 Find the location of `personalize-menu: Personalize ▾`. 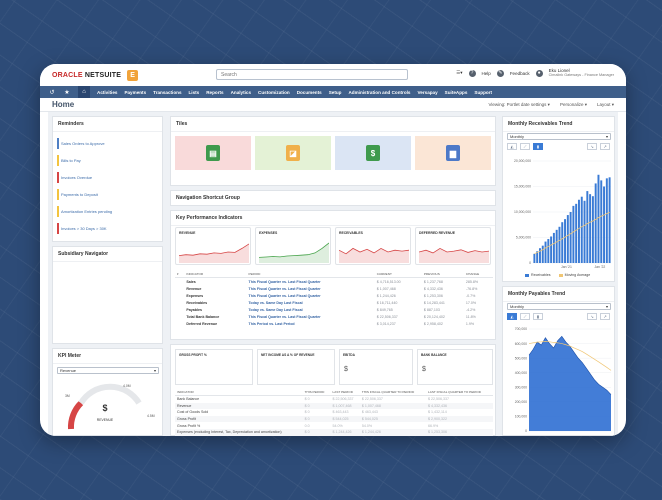

personalize-menu: Personalize ▾ is located at coordinates (573, 105).